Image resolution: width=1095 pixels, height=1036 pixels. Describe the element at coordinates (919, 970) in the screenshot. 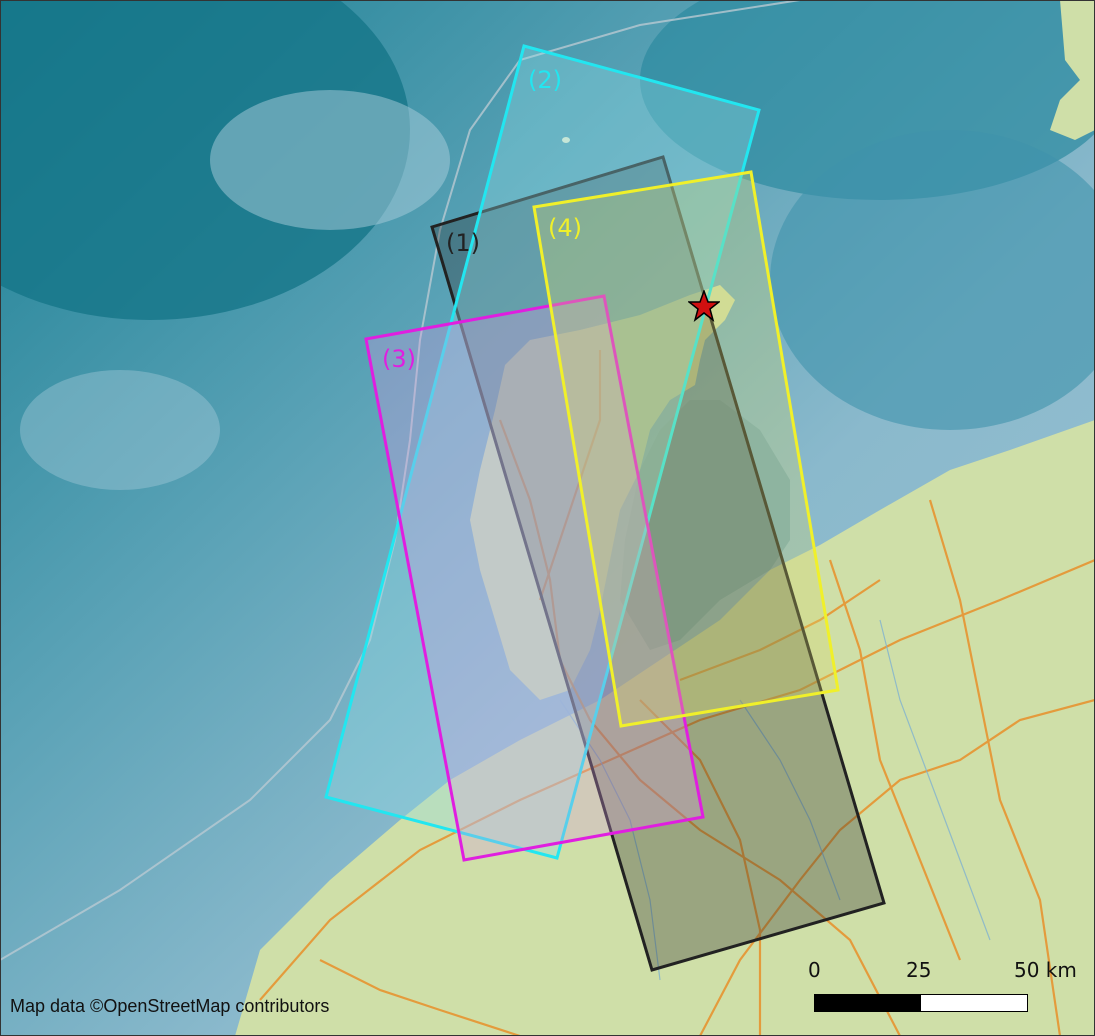

I see `scale-tick-25: 25` at that location.